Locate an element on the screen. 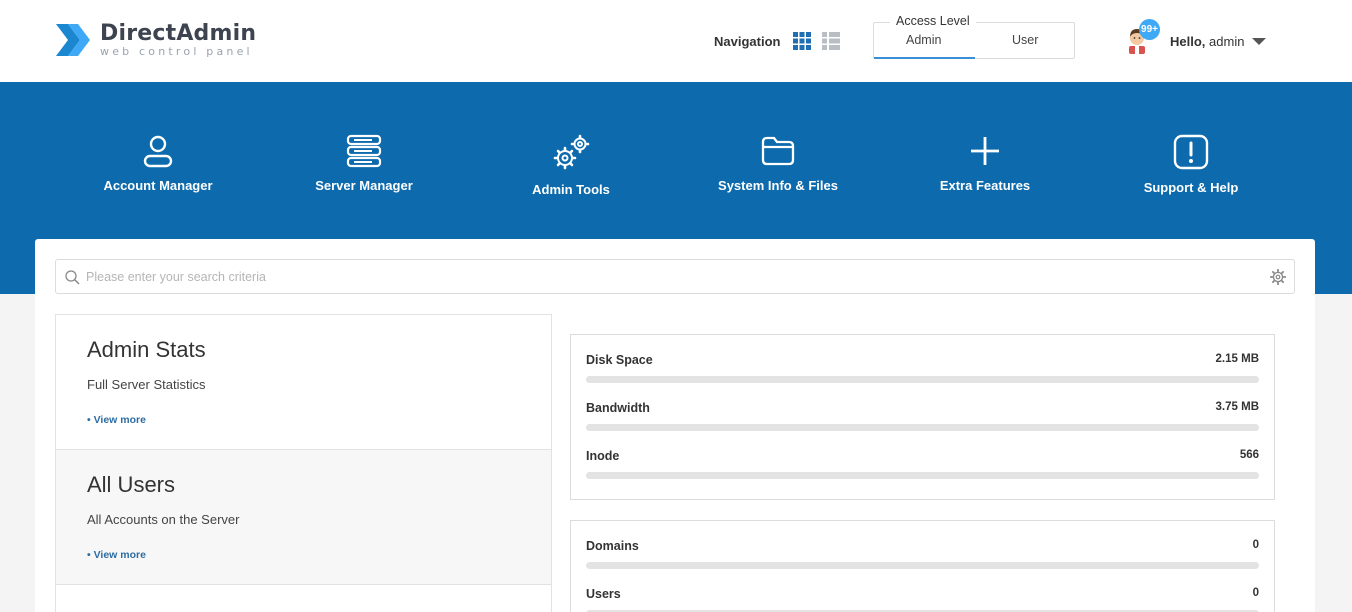  notification-badge: 99+ is located at coordinates (1149, 29).